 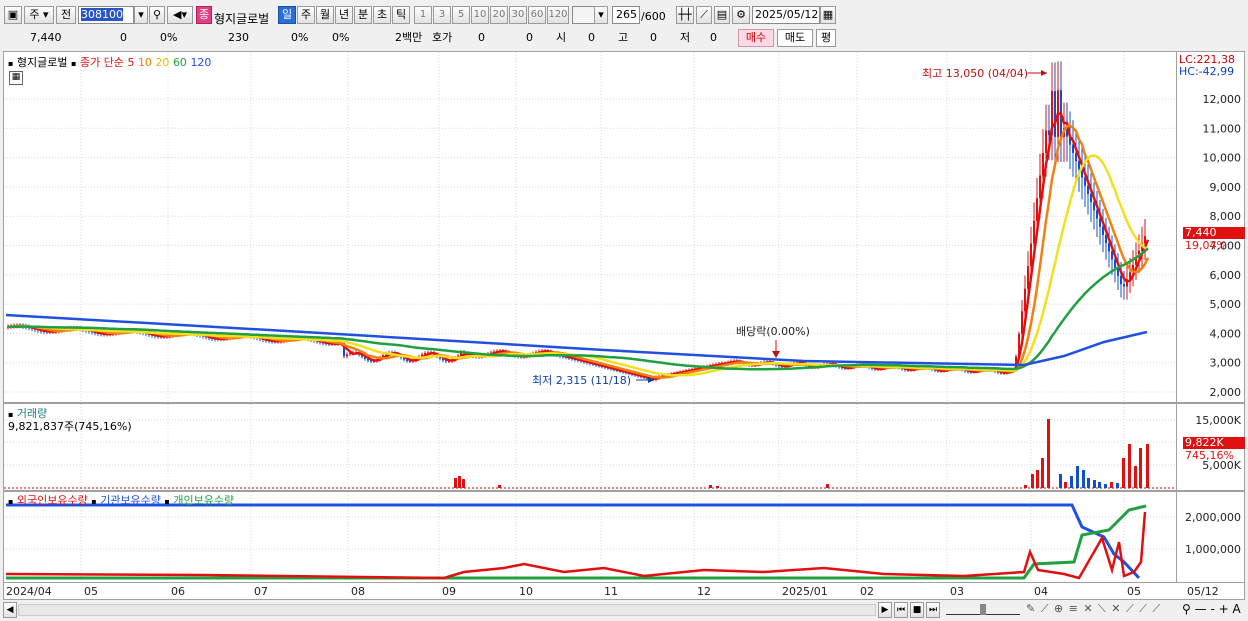 I want to click on price-y-tick: 11,000, so click(x=1222, y=128).